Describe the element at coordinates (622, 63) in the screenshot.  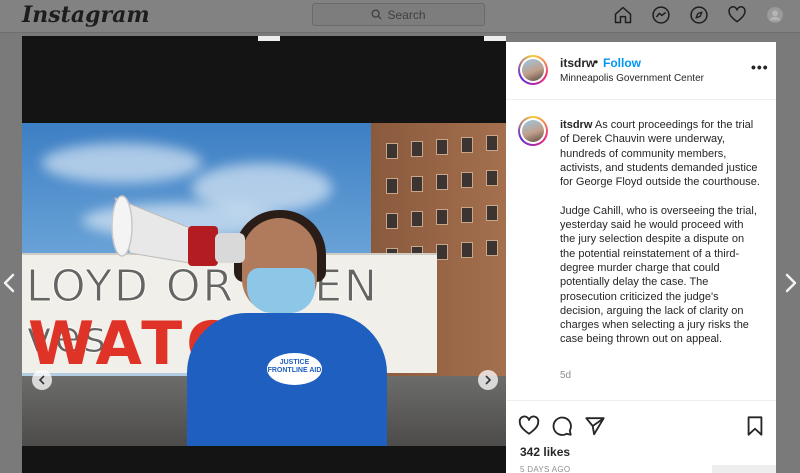
I see `follow-button: Follow` at that location.